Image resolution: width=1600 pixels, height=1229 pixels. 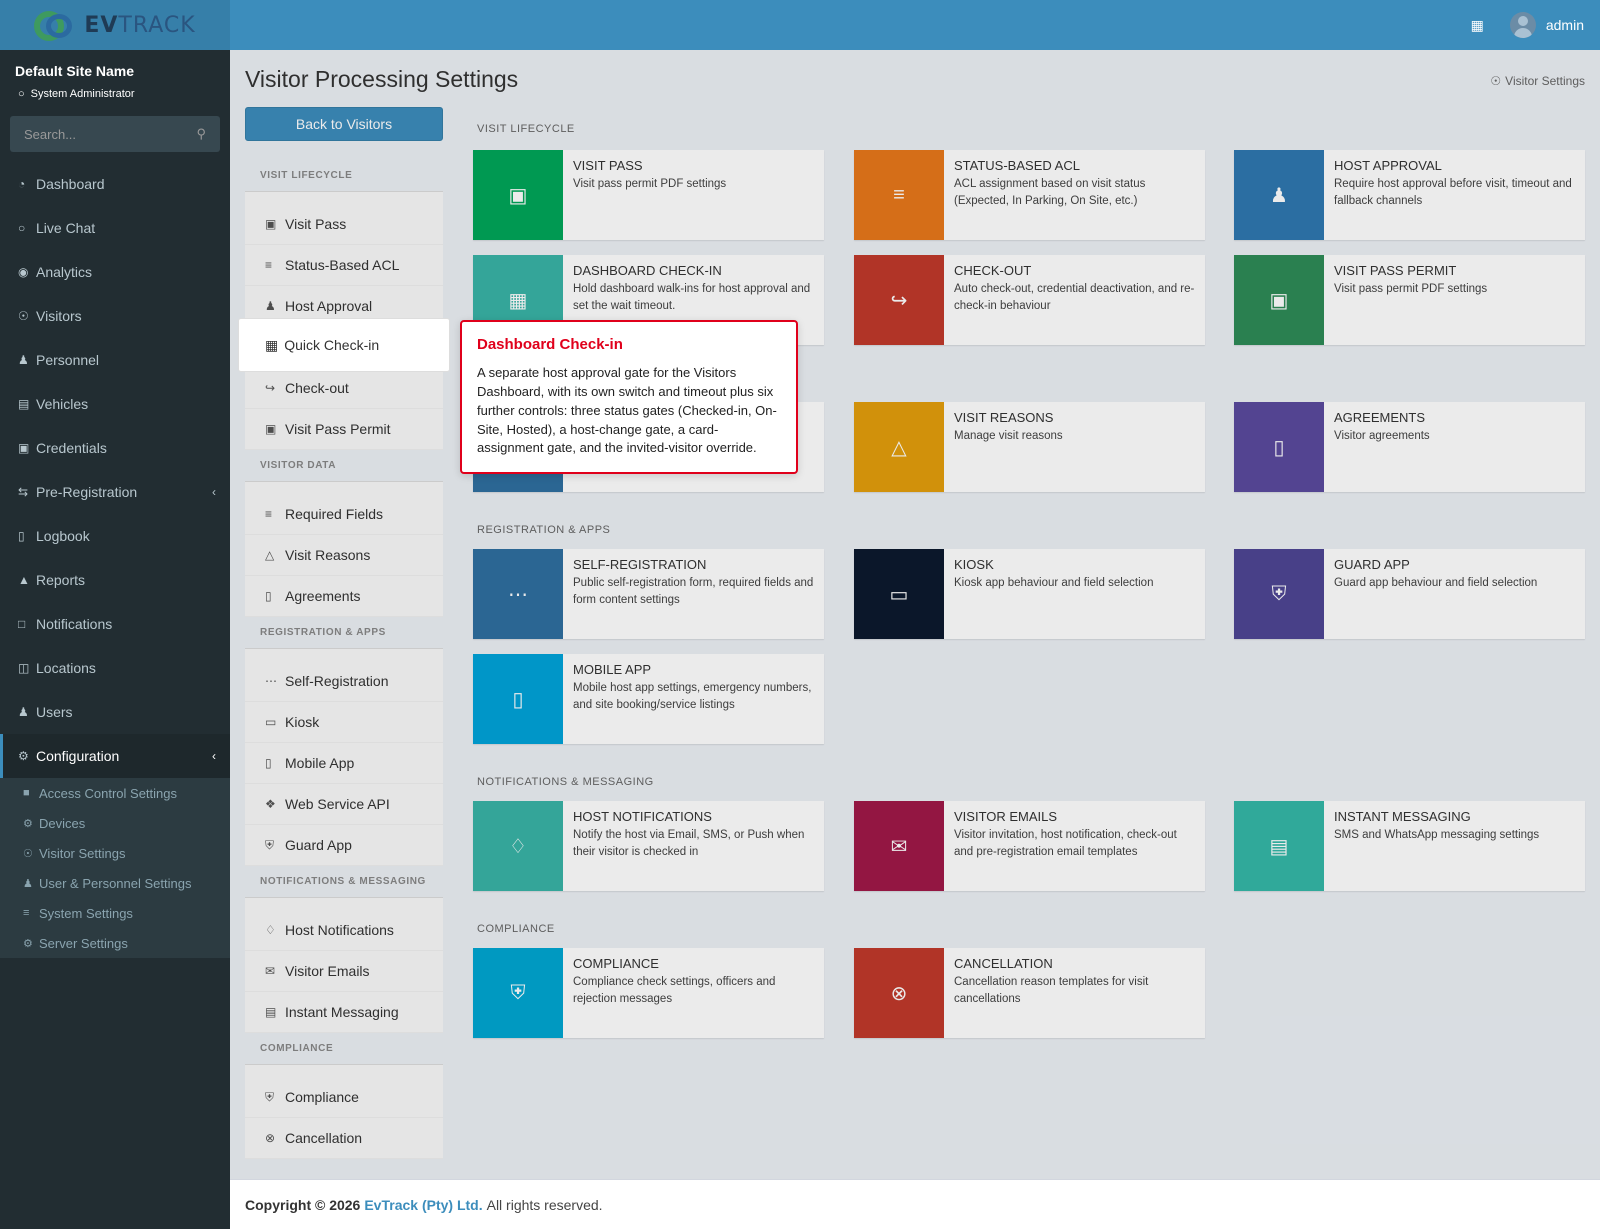 I want to click on subnav-visitor-settings: ☉ Visitor Settings, so click(x=115, y=853).